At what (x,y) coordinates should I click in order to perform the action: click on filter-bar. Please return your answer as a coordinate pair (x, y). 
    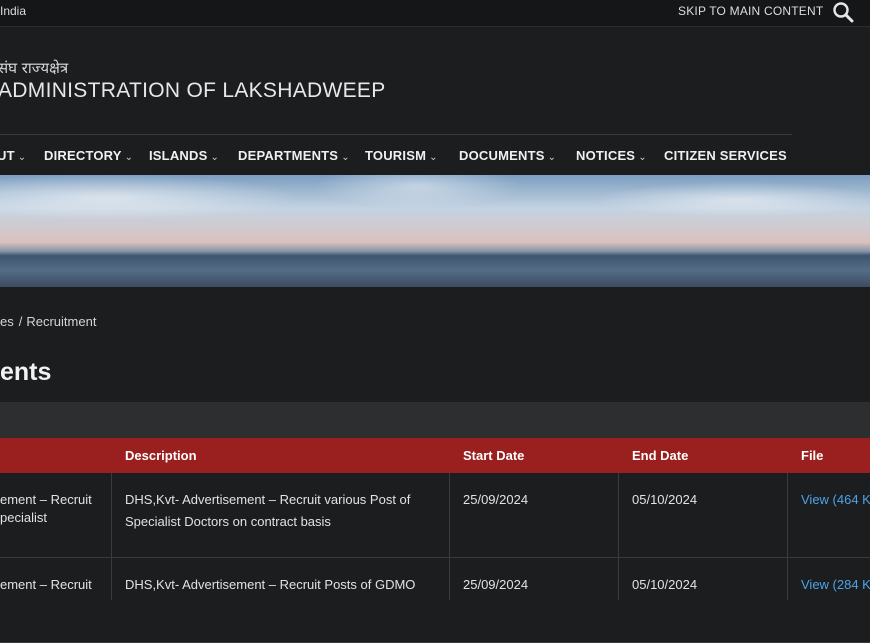
    Looking at the image, I should click on (435, 420).